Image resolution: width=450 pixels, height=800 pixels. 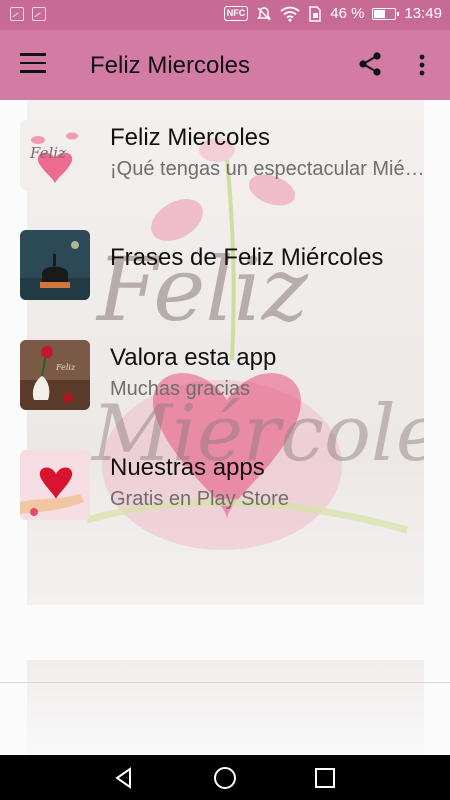 I want to click on list-item-subtitle: ¡Qué tengas un espectacular Miércoles!, so click(x=267, y=169).